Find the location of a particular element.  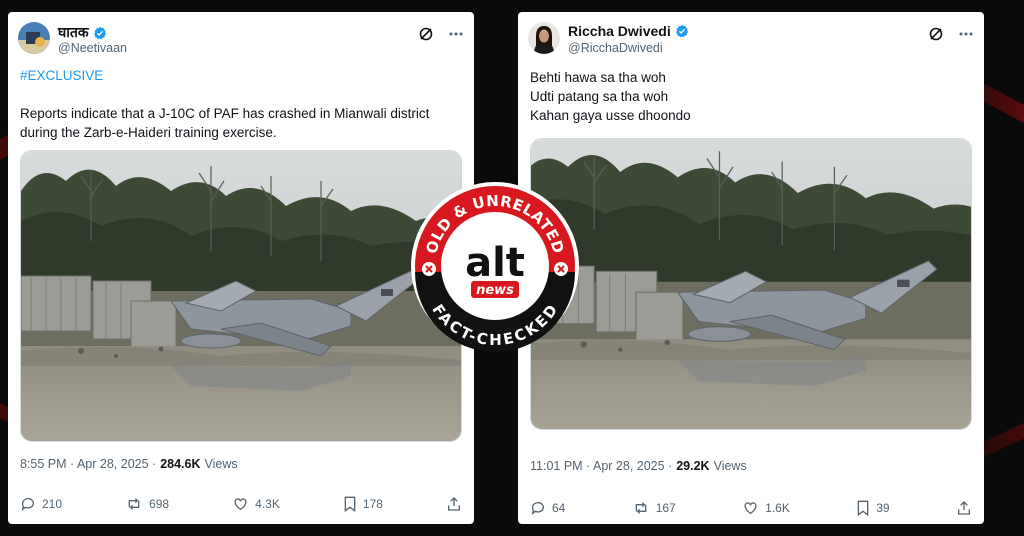

bookmark-button: 178 is located at coordinates (363, 504).